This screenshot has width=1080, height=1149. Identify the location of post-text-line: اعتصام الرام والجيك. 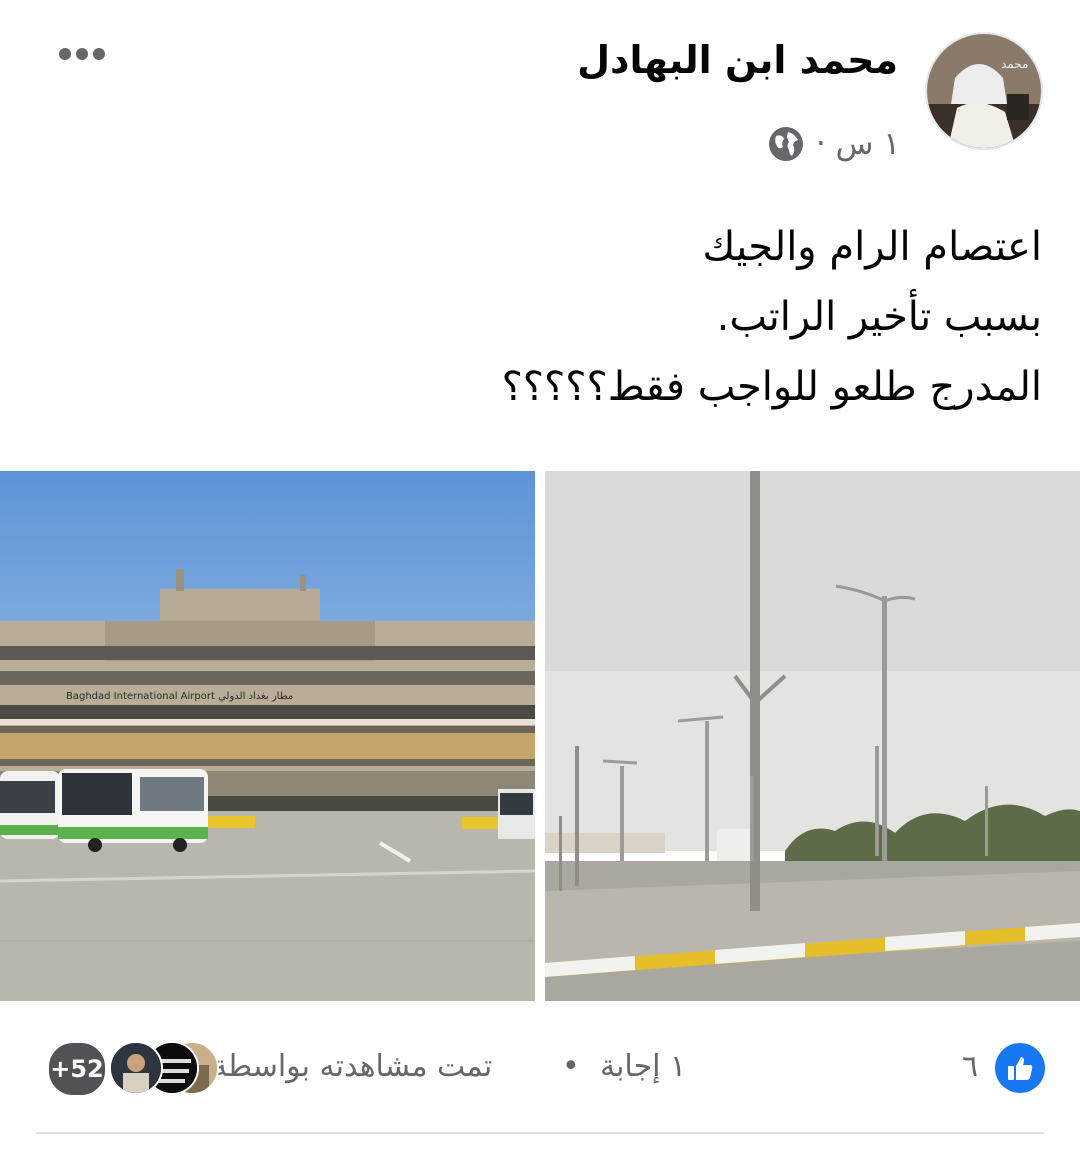
(872, 247).